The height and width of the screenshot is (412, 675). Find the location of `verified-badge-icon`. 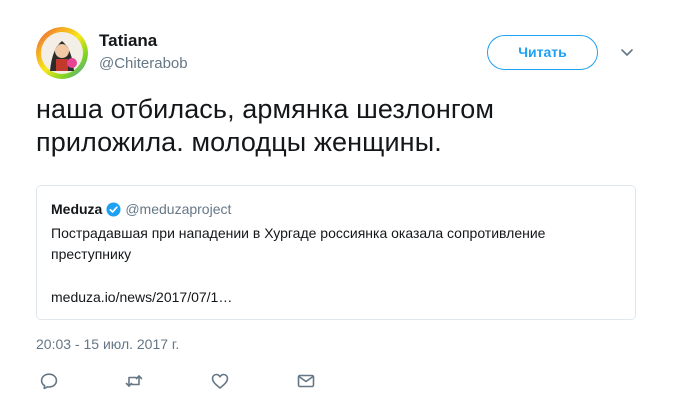

verified-badge-icon is located at coordinates (113, 209).